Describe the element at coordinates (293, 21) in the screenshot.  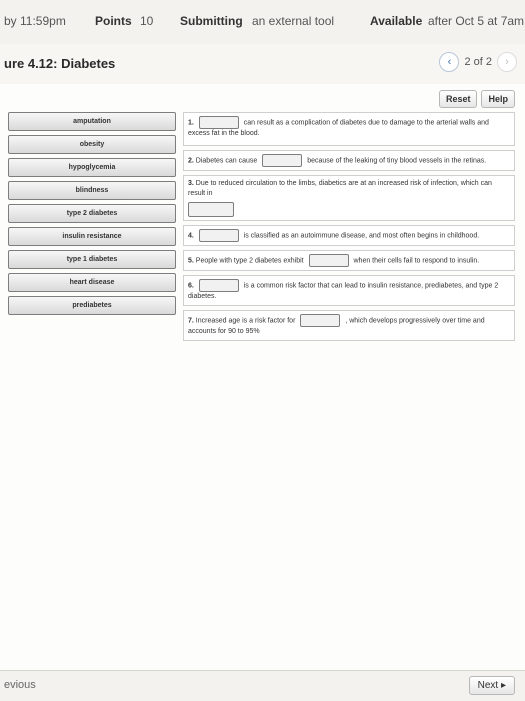
I see `submitting-value: an external tool` at that location.